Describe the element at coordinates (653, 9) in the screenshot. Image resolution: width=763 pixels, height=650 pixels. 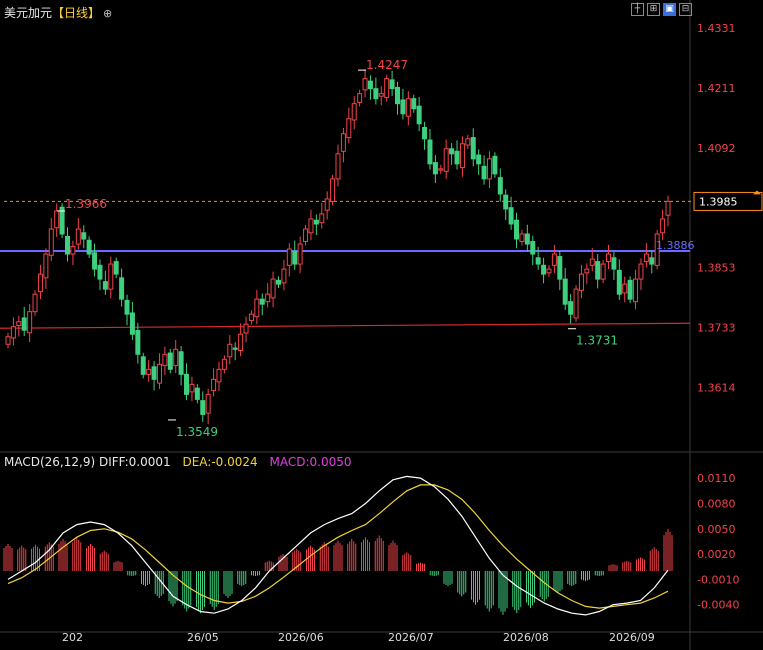
I see `grid-icon: ⊞` at that location.